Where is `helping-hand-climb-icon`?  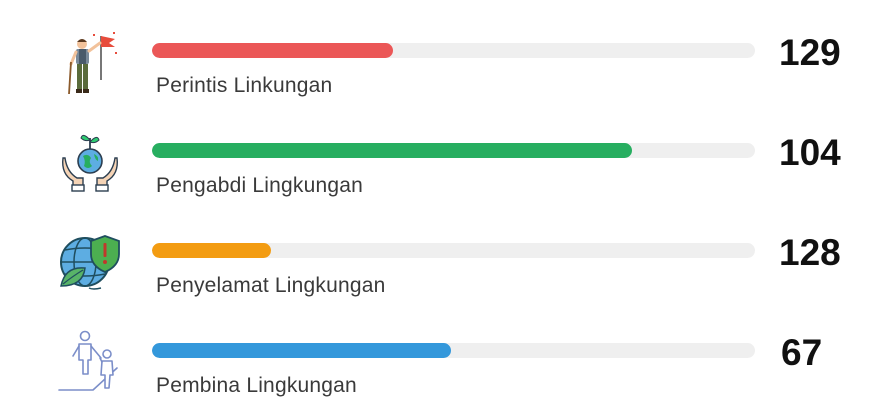 helping-hand-climb-icon is located at coordinates (90, 363).